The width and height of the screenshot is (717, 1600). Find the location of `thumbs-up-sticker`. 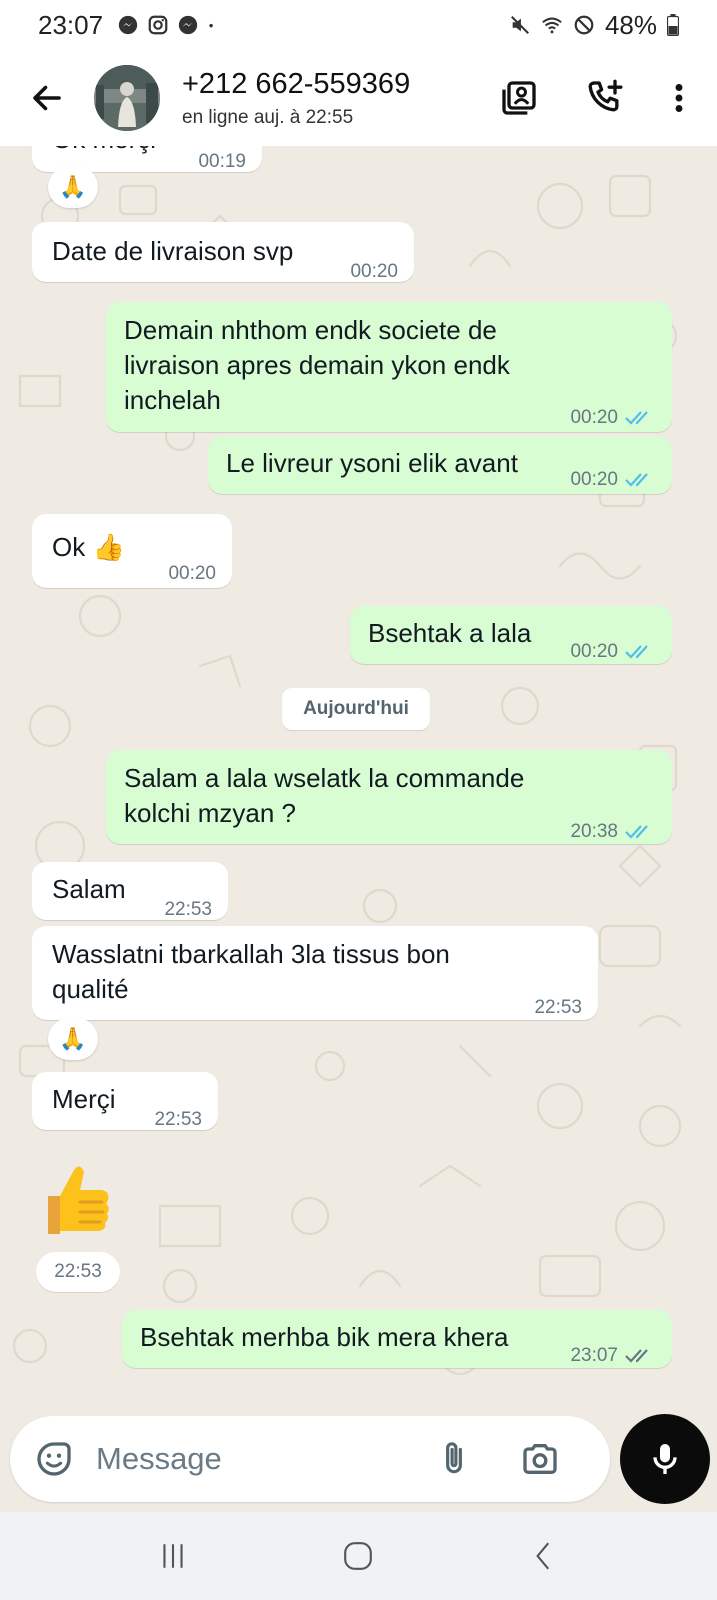

thumbs-up-sticker is located at coordinates (73, 1199).